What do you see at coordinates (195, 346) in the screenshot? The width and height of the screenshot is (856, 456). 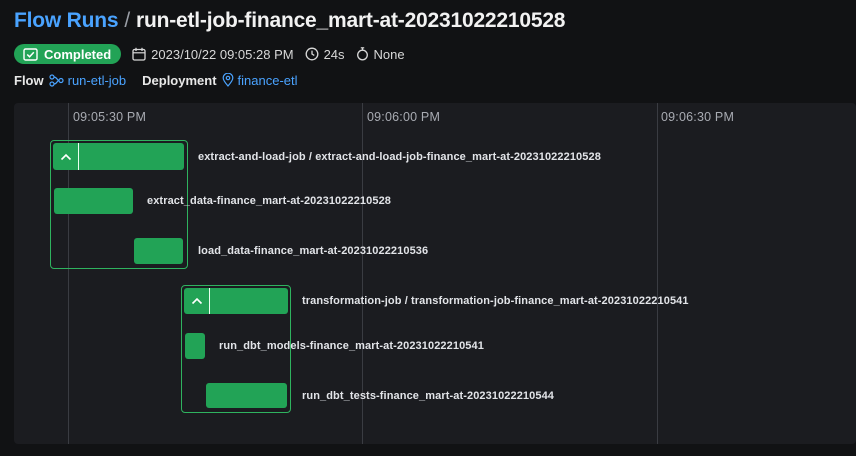 I see `task-bar-run-dbt-models` at bounding box center [195, 346].